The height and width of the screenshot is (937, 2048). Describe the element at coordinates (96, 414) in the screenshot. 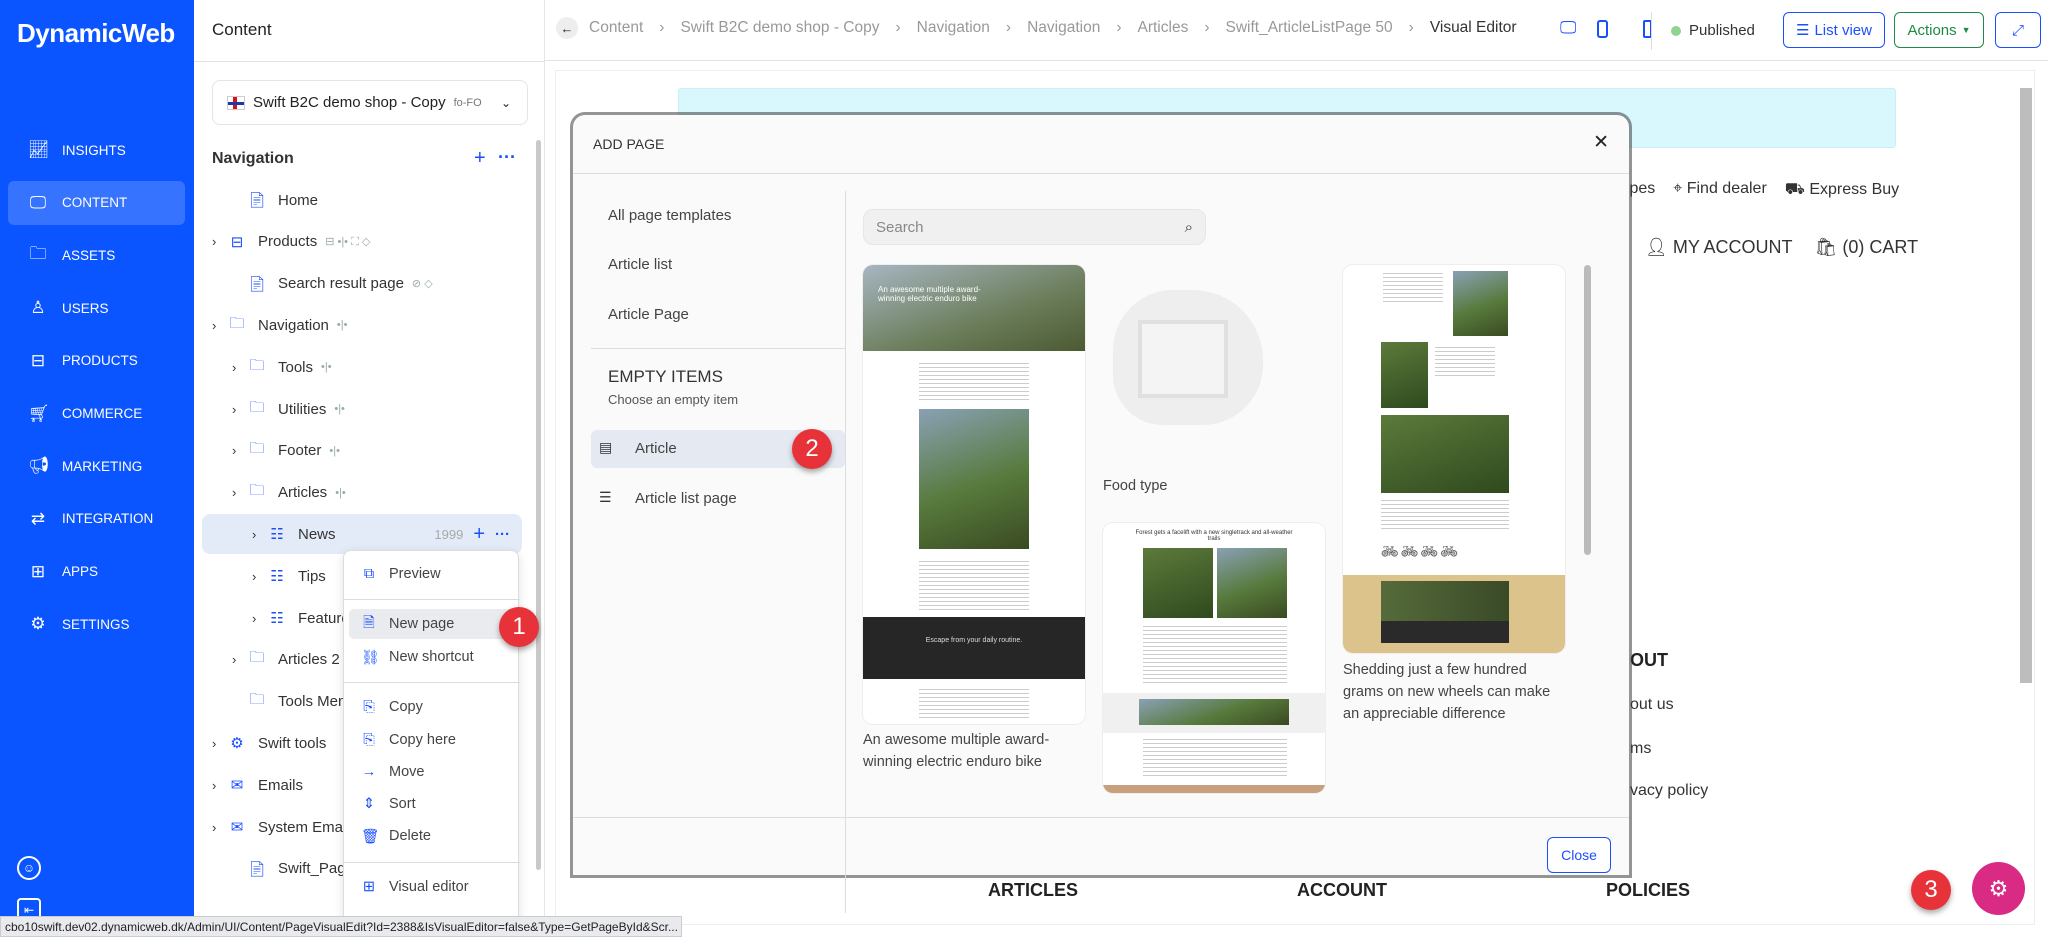

I see `sidebar-item-commerce: 🛒︎ COMMERCE` at that location.